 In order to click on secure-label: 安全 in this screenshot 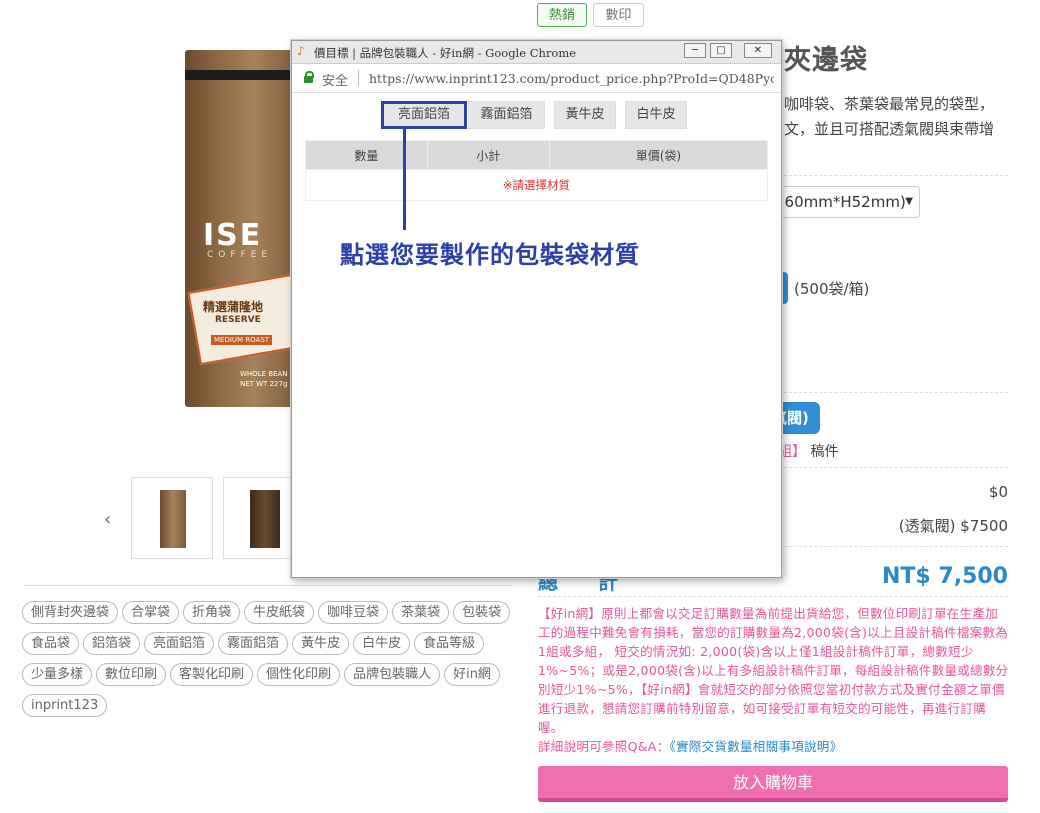, I will do `click(335, 81)`.